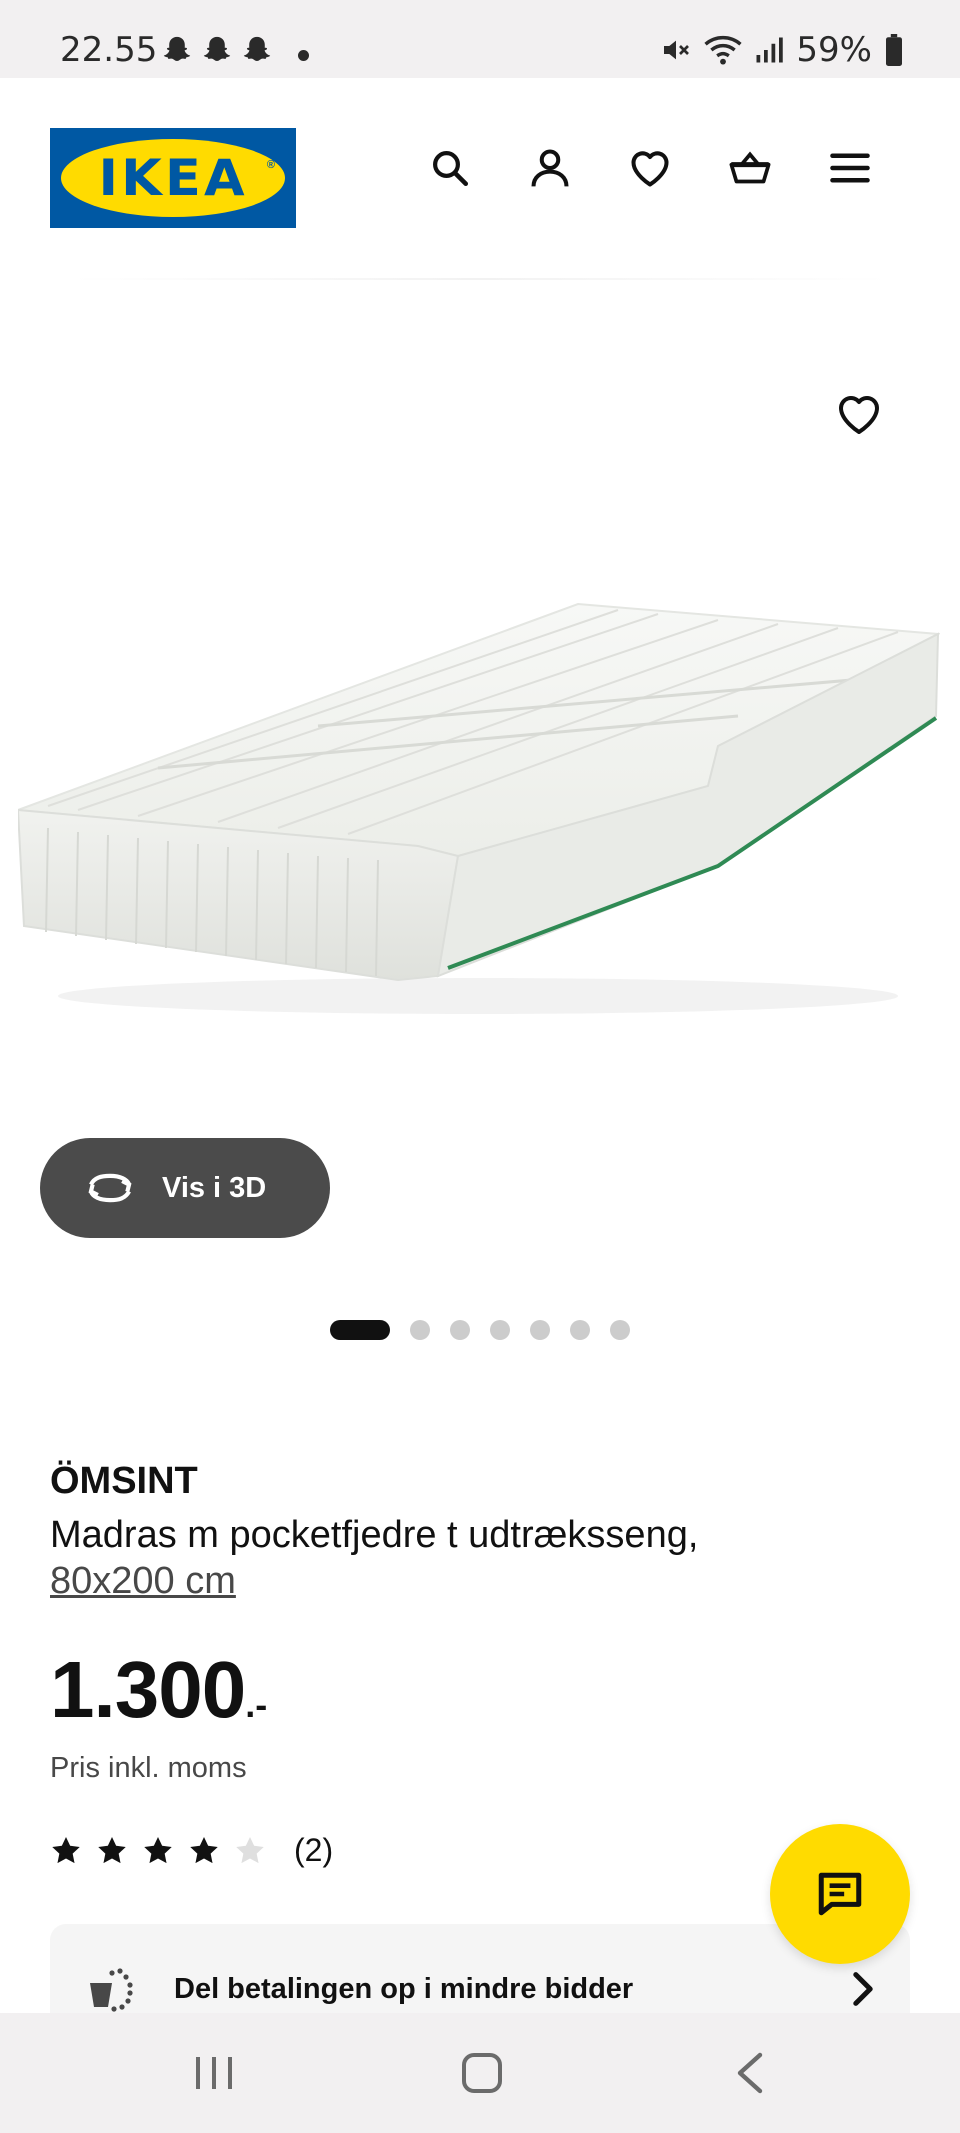  I want to click on mute-icon, so click(677, 50).